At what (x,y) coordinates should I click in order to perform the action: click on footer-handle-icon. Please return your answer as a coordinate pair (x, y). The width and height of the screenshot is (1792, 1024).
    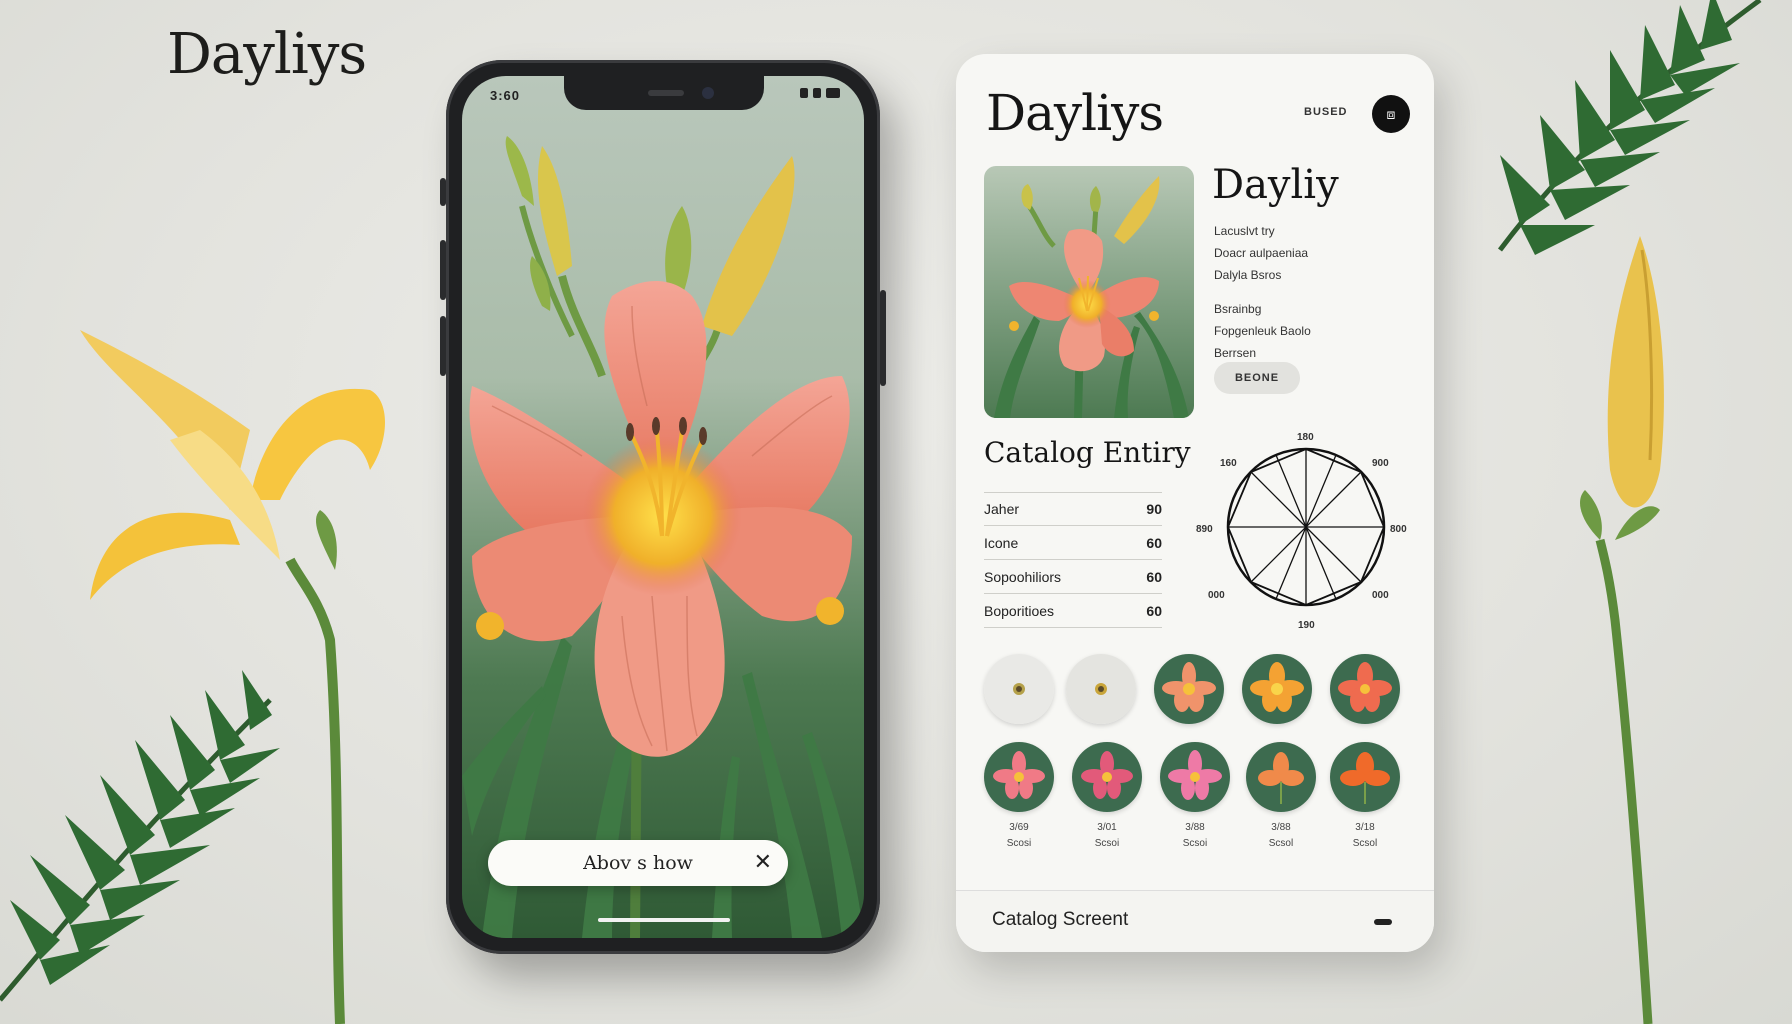
    Looking at the image, I should click on (1383, 922).